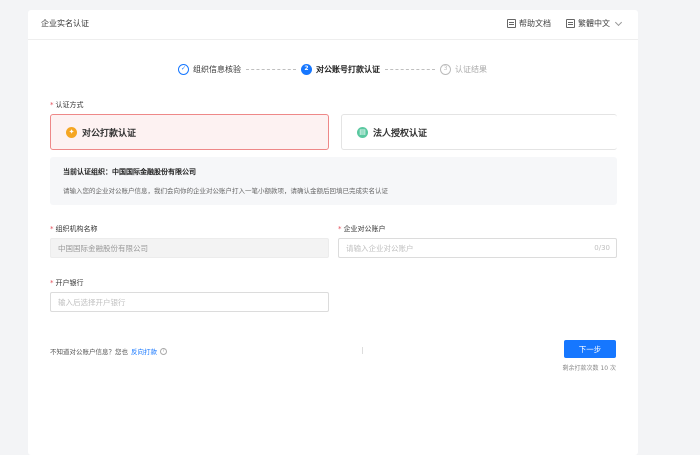 This screenshot has height=455, width=700. I want to click on method-label: * 认证方式, so click(67, 105).